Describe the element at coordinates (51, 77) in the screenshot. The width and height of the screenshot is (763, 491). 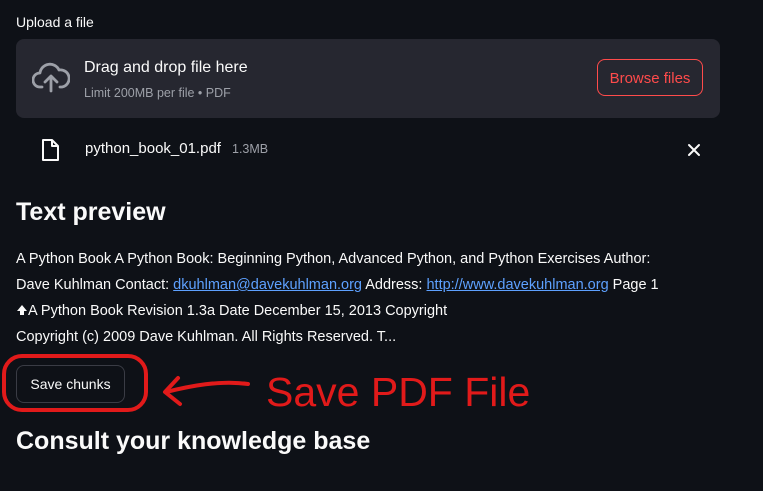
I see `cloud-upload-icon` at that location.